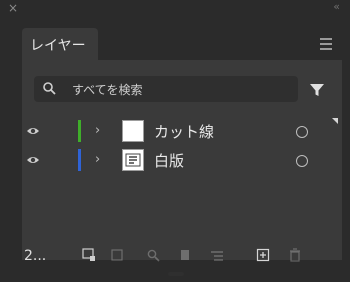 The height and width of the screenshot is (282, 350). Describe the element at coordinates (175, 40) in the screenshot. I see `panel-tabbar: レイヤー` at that location.